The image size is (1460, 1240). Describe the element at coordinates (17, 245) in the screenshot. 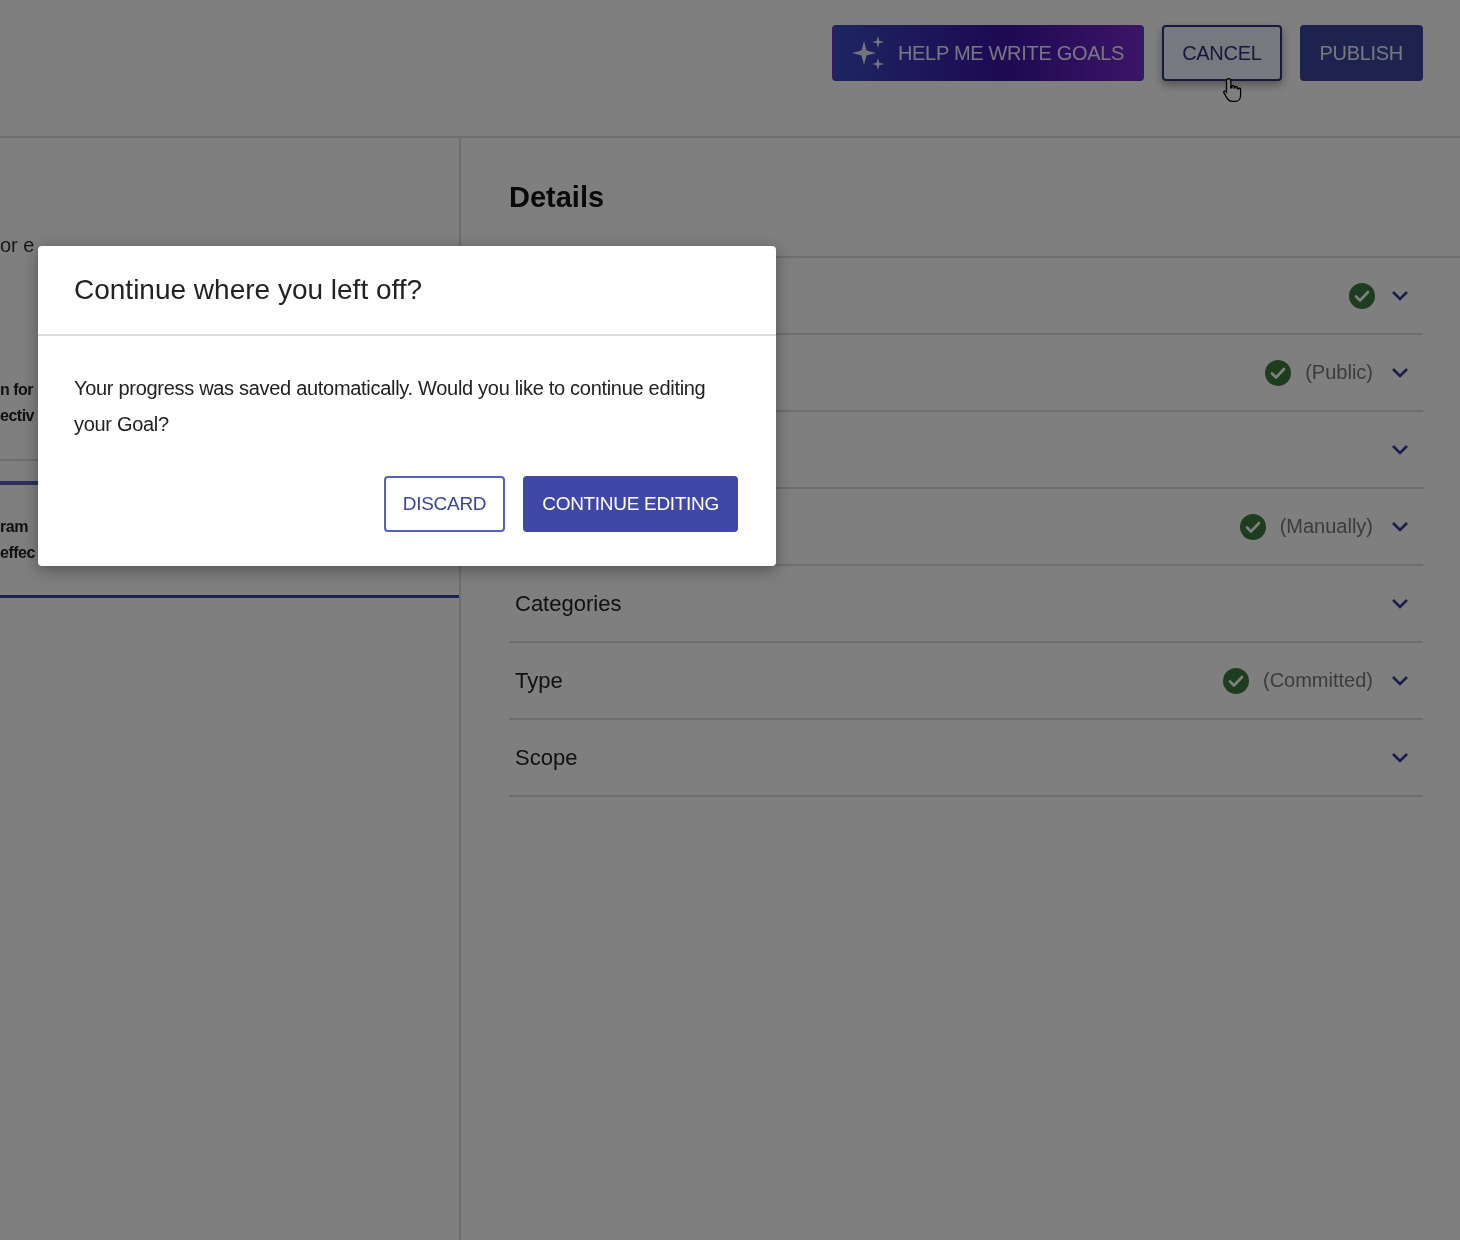

I see `instruction-text: or e` at that location.